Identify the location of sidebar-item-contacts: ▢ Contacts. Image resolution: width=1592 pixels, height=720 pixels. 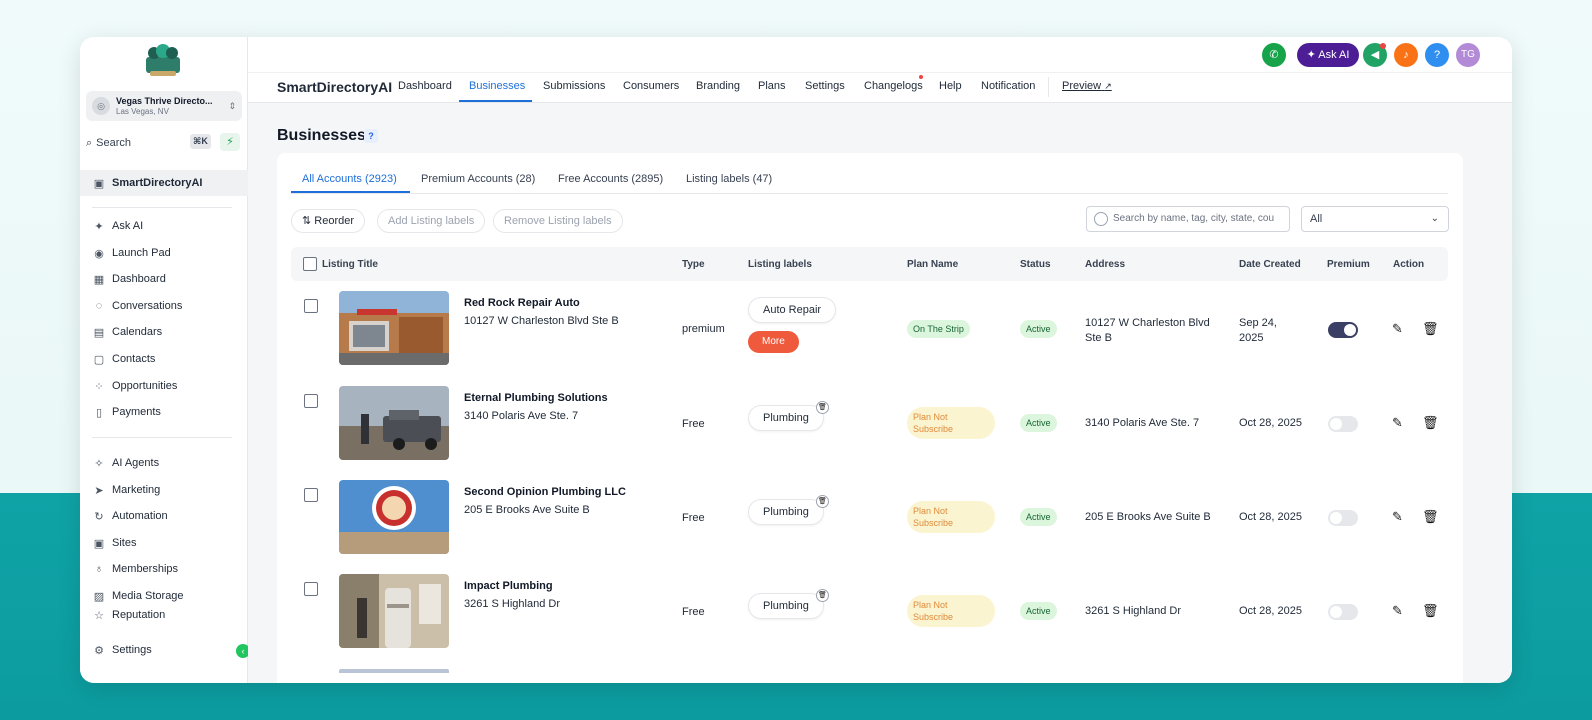
(164, 359).